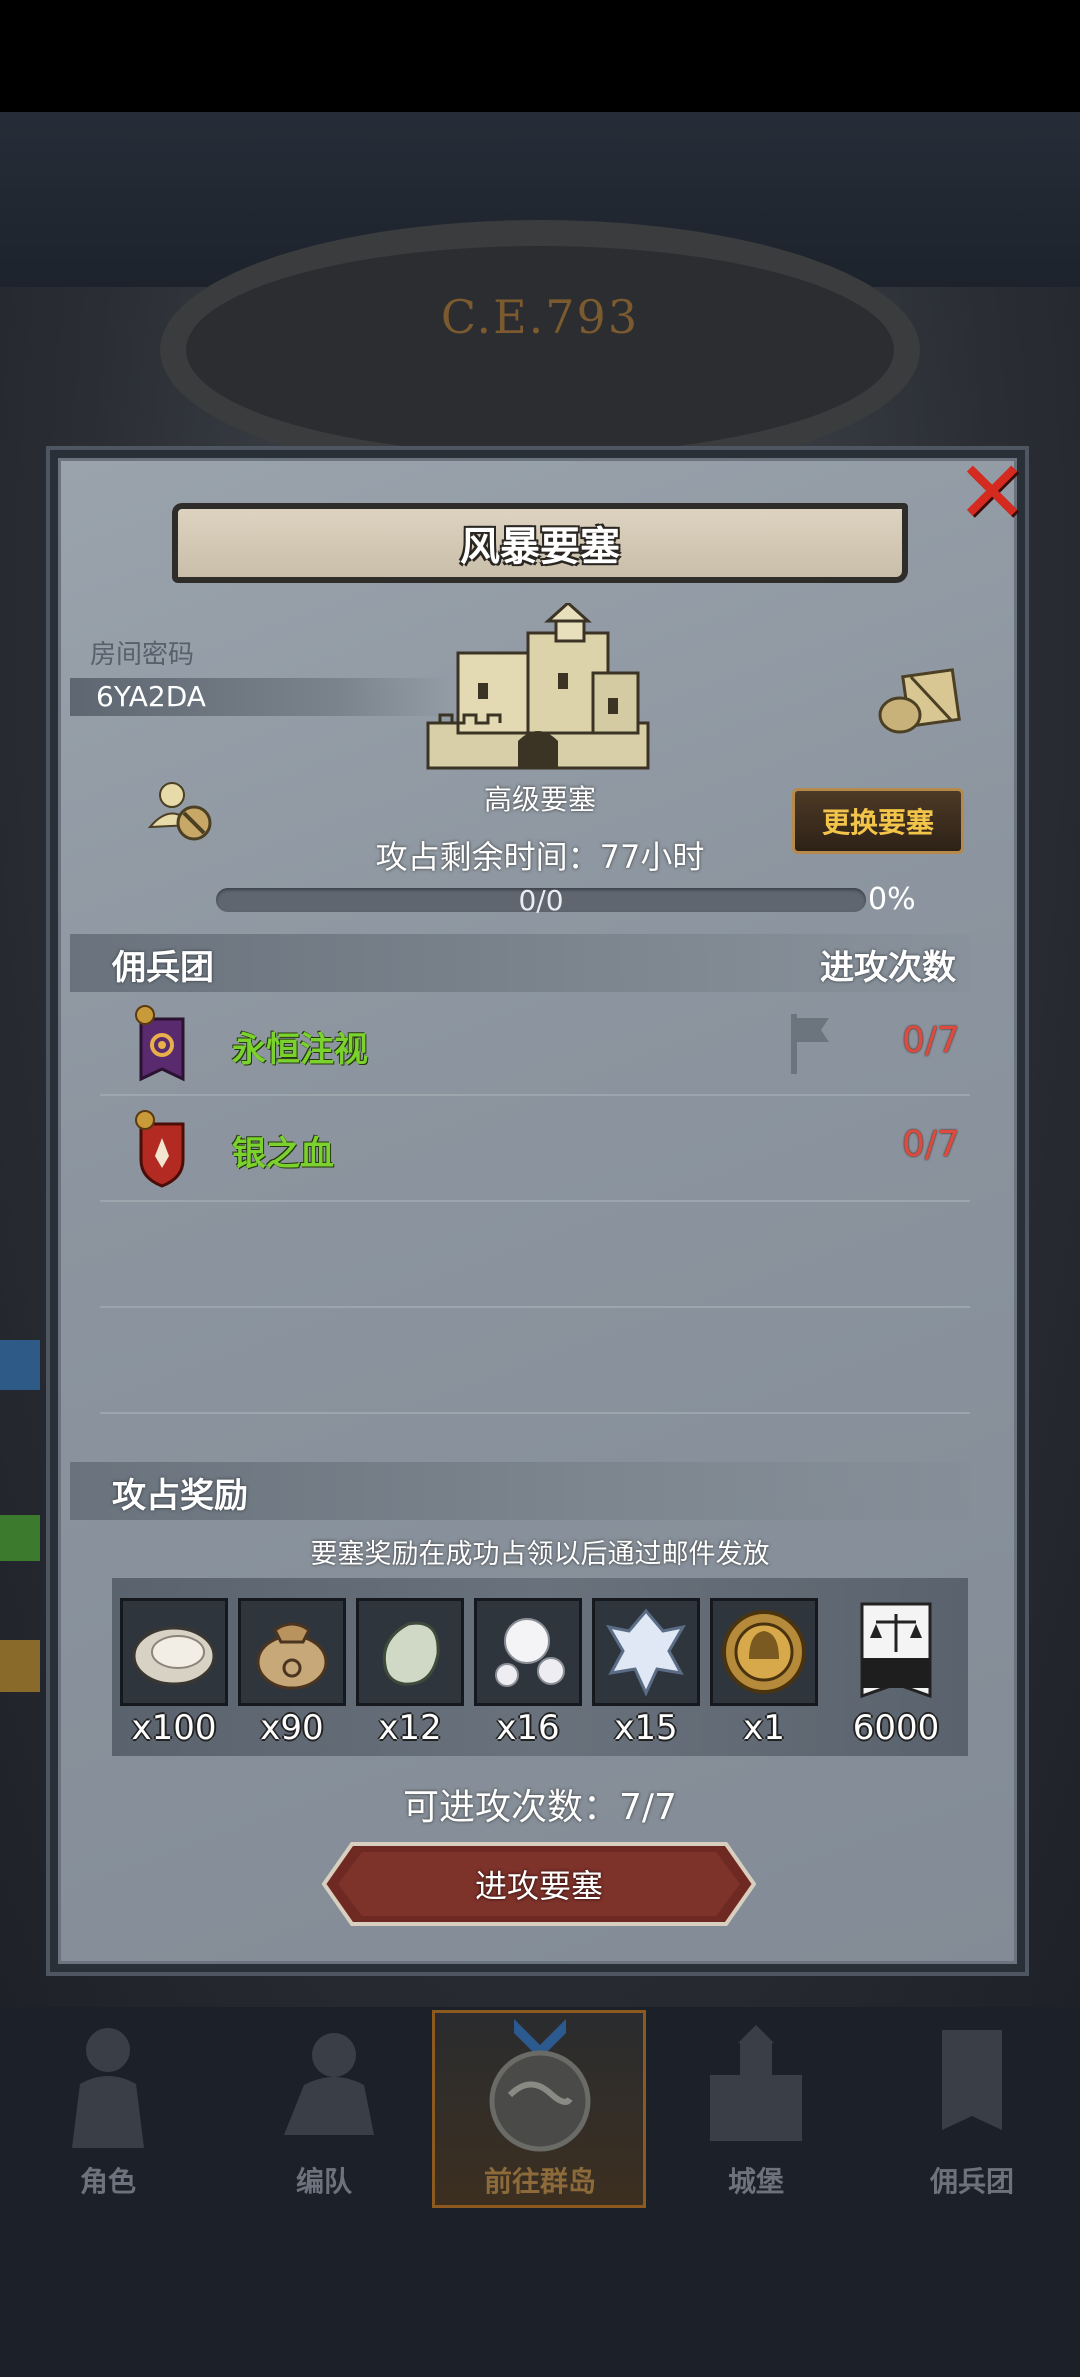 This screenshot has width=1080, height=2377. Describe the element at coordinates (540, 547) in the screenshot. I see `dialog-title: 风暴要塞` at that location.